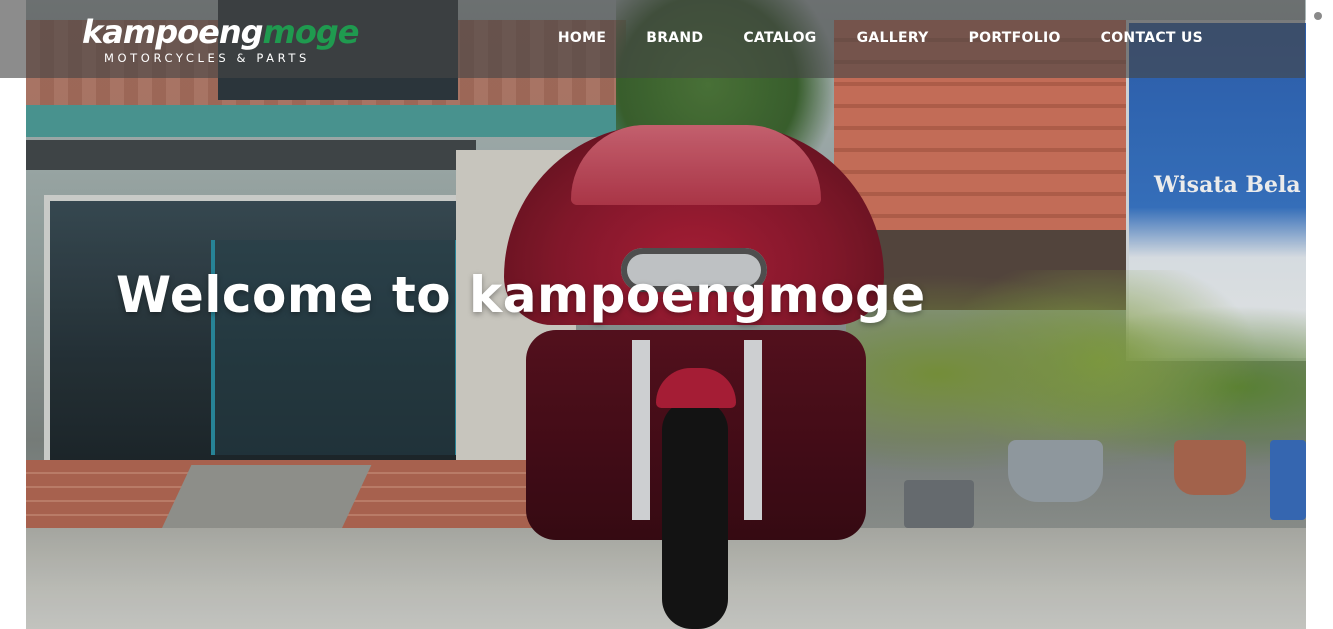  What do you see at coordinates (582, 38) in the screenshot?
I see `nav-home: HOME` at bounding box center [582, 38].